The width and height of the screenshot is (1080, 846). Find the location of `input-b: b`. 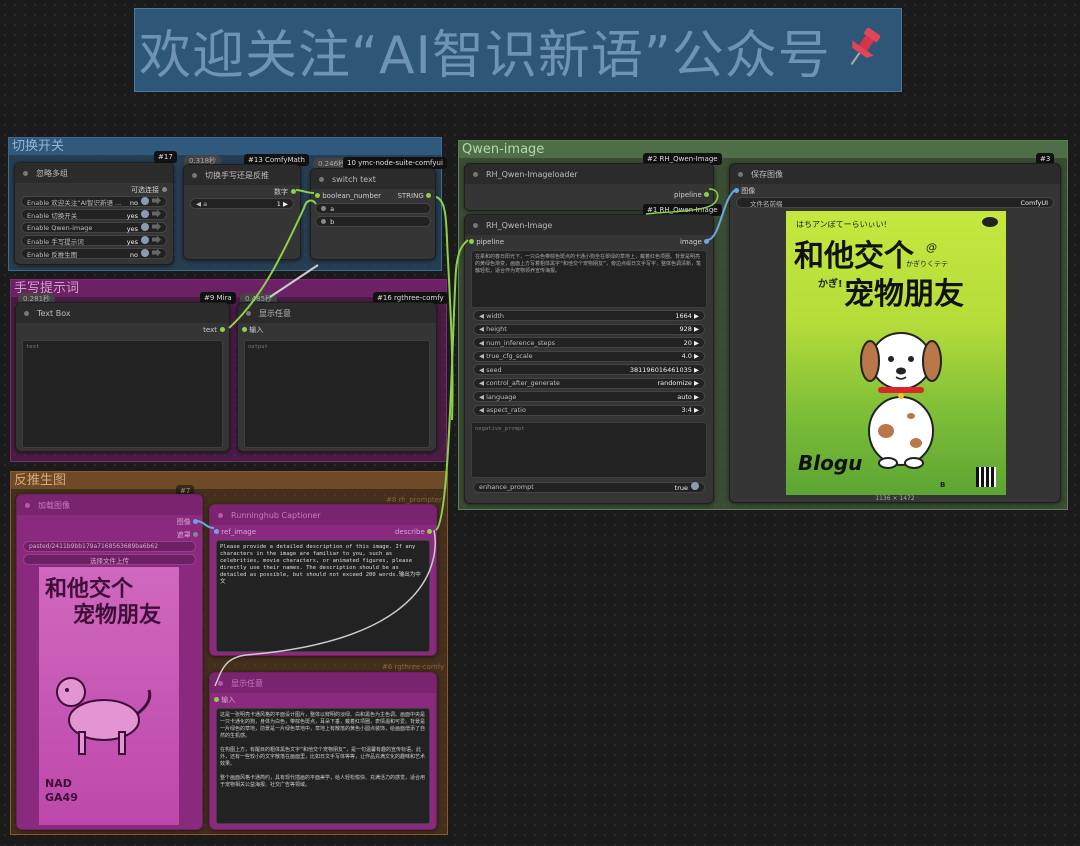

input-b: b is located at coordinates (373, 221).